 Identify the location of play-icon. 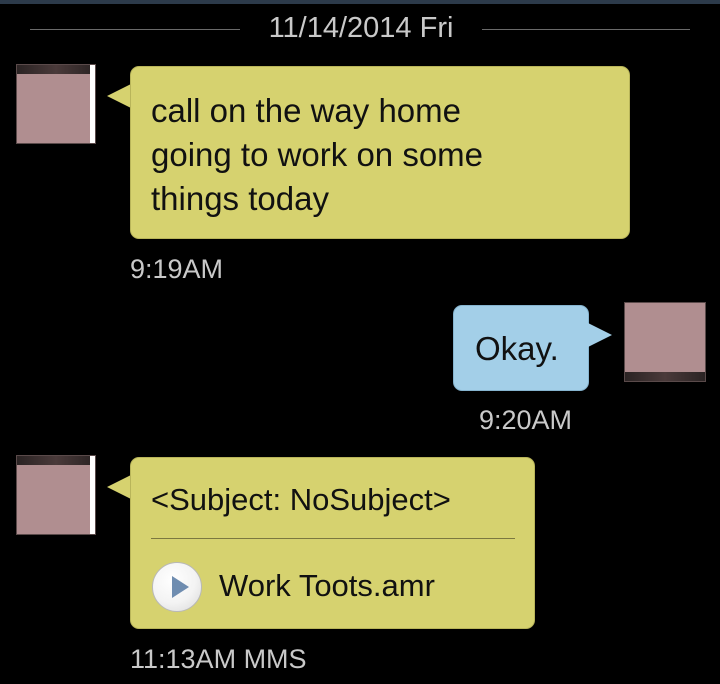
(177, 587).